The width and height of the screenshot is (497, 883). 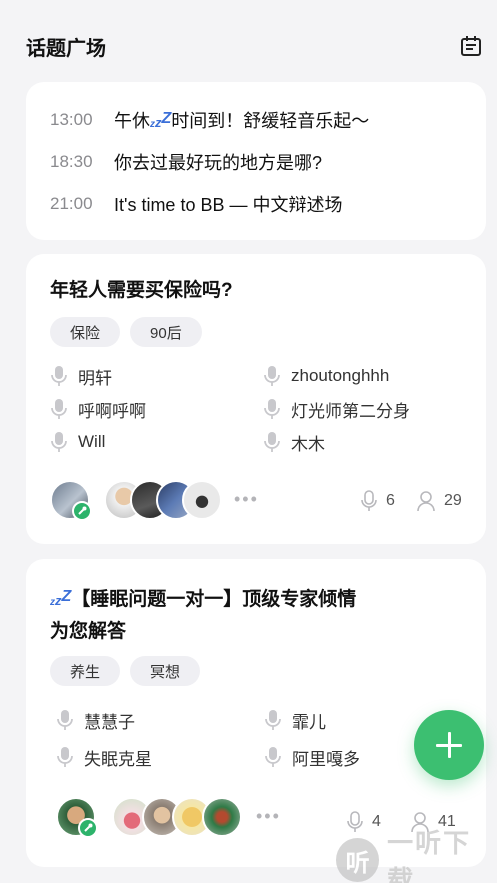 I want to click on listener-count: 29, so click(x=439, y=501).